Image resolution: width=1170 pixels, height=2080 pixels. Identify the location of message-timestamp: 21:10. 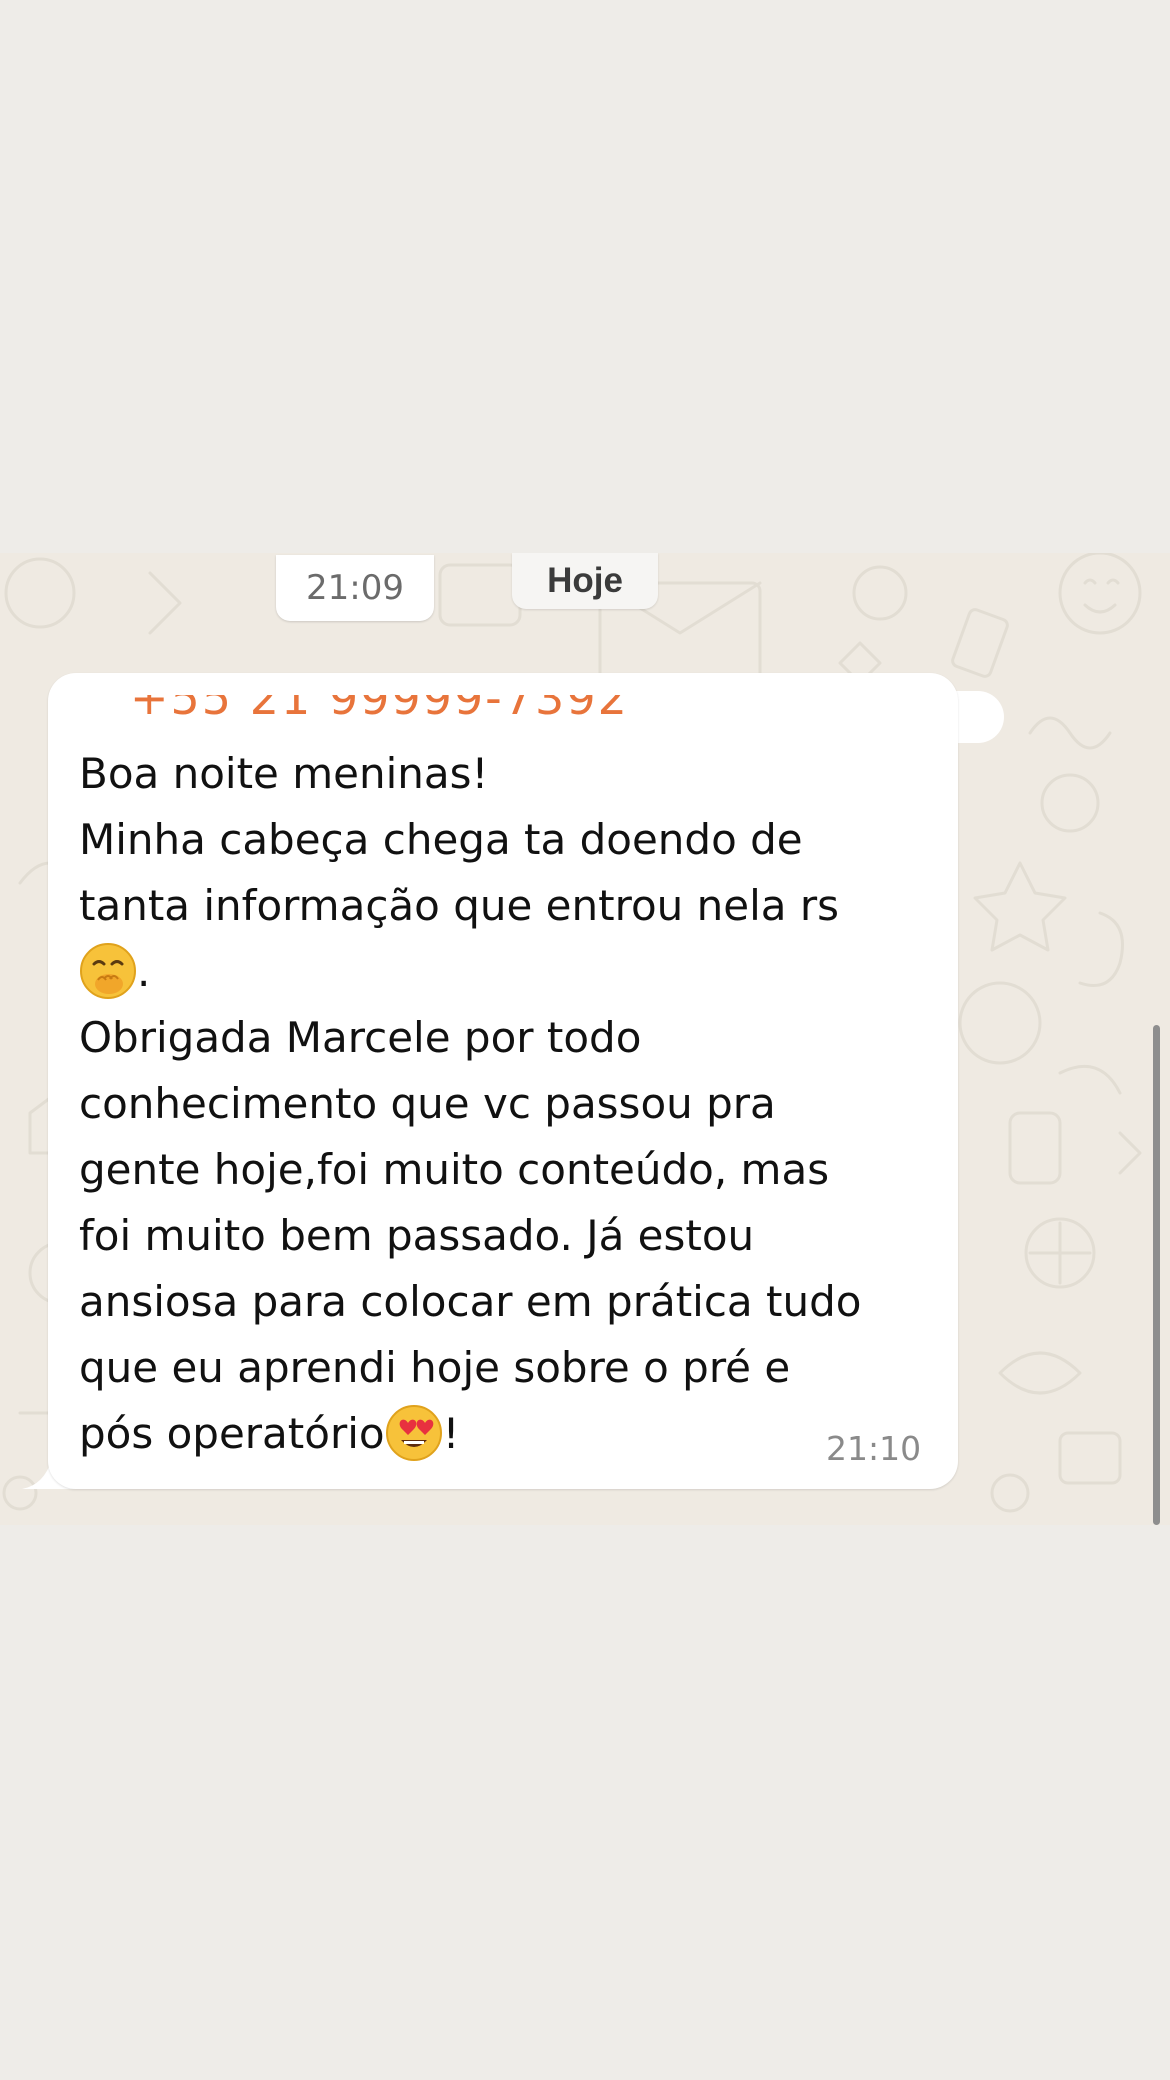
(874, 1448).